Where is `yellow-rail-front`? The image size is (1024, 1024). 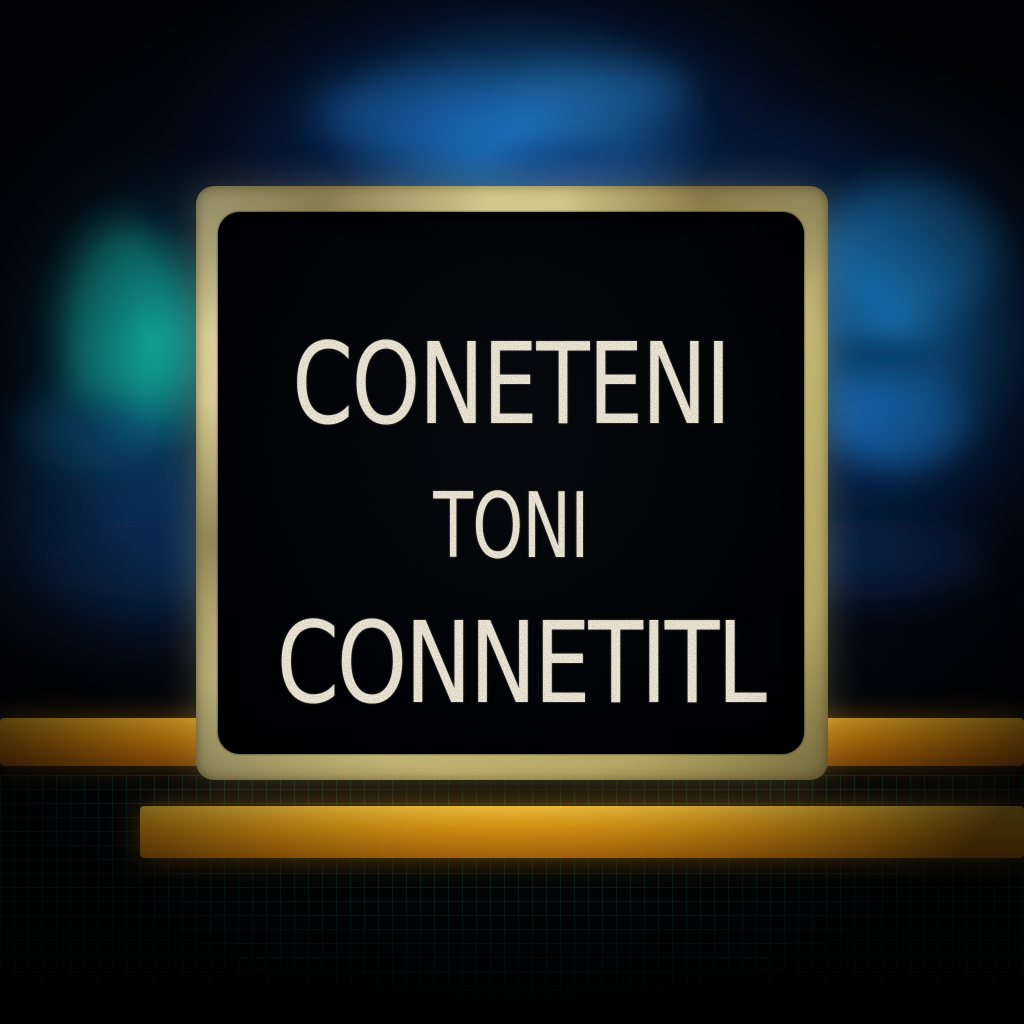 yellow-rail-front is located at coordinates (582, 832).